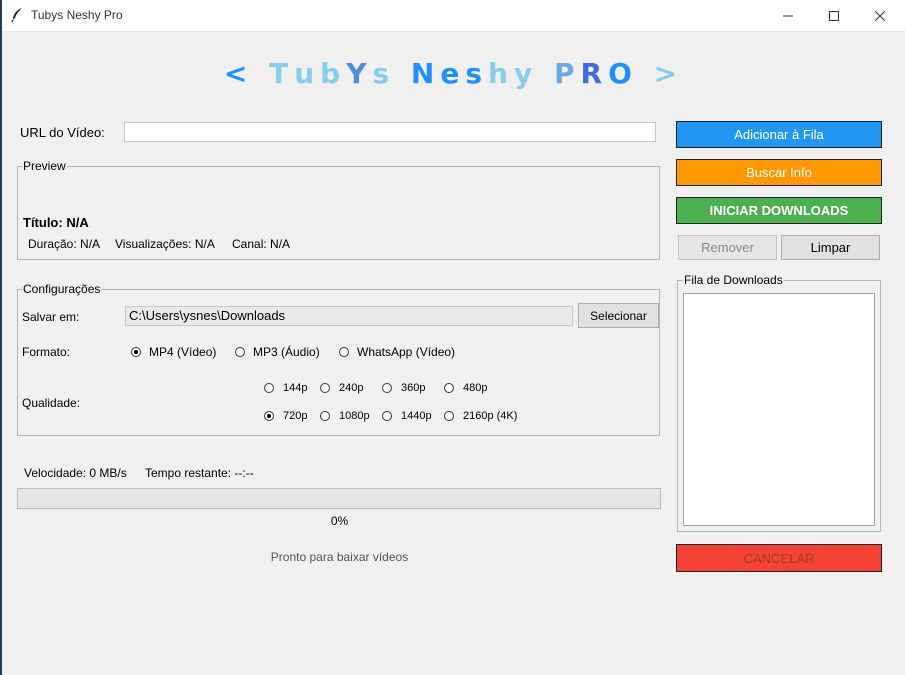 This screenshot has width=905, height=675. Describe the element at coordinates (526, 73) in the screenshot. I see `banner-letter: y` at that location.